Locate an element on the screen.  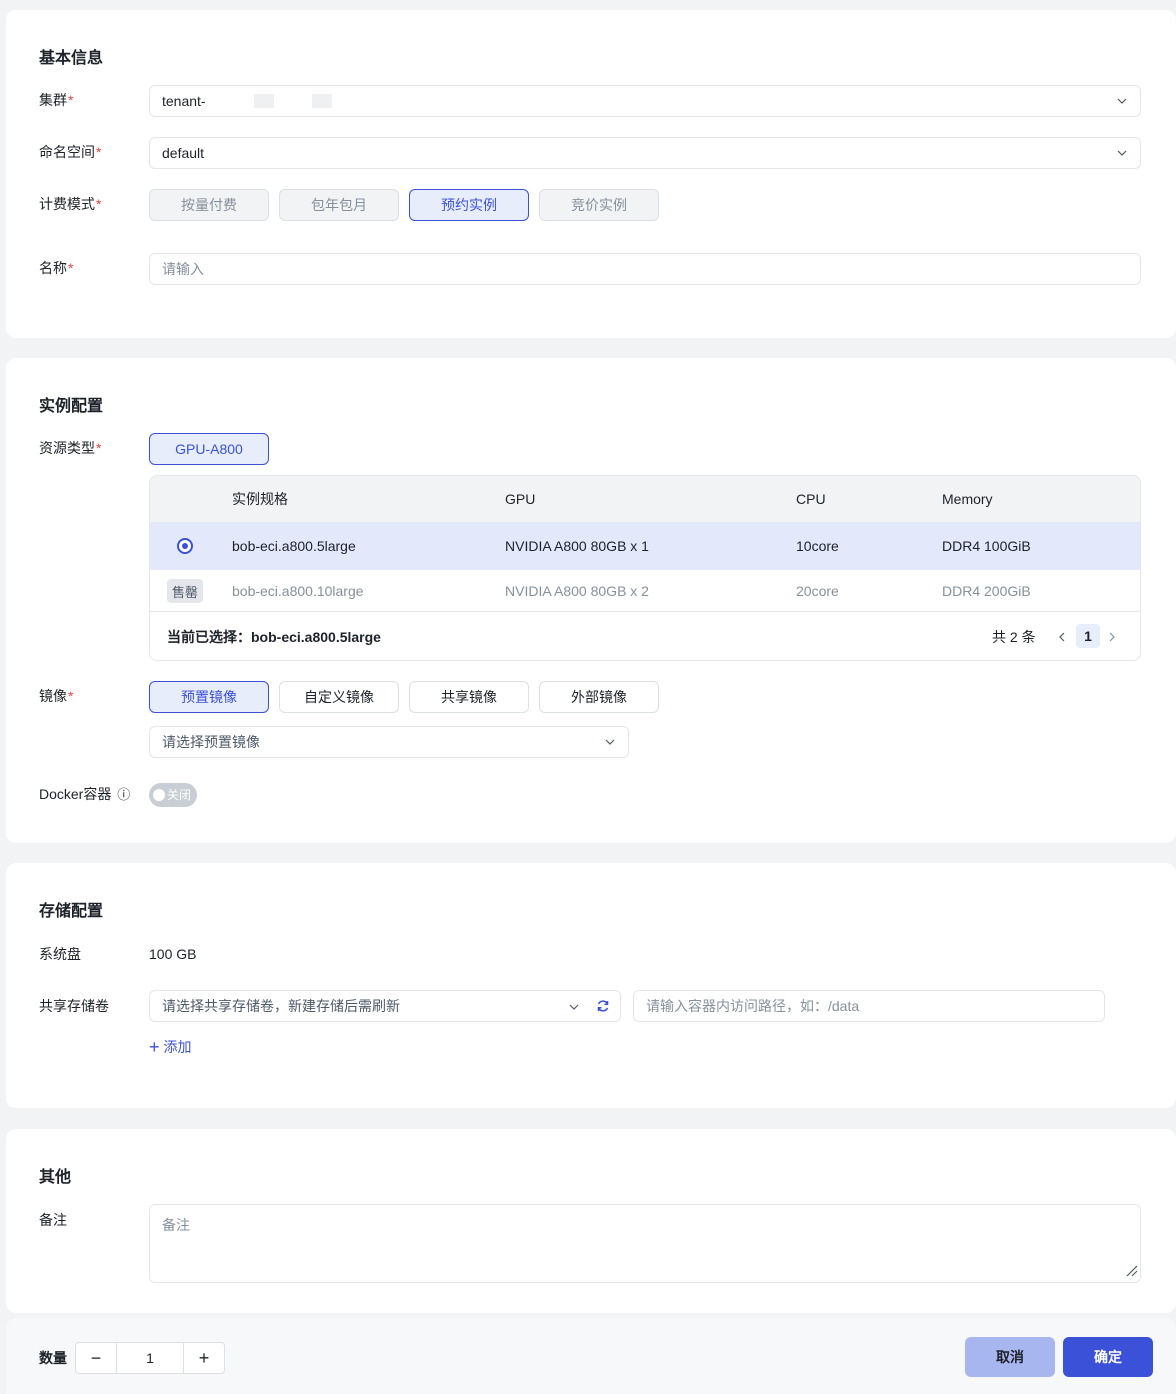
row-cpu: 10core is located at coordinates (817, 546).